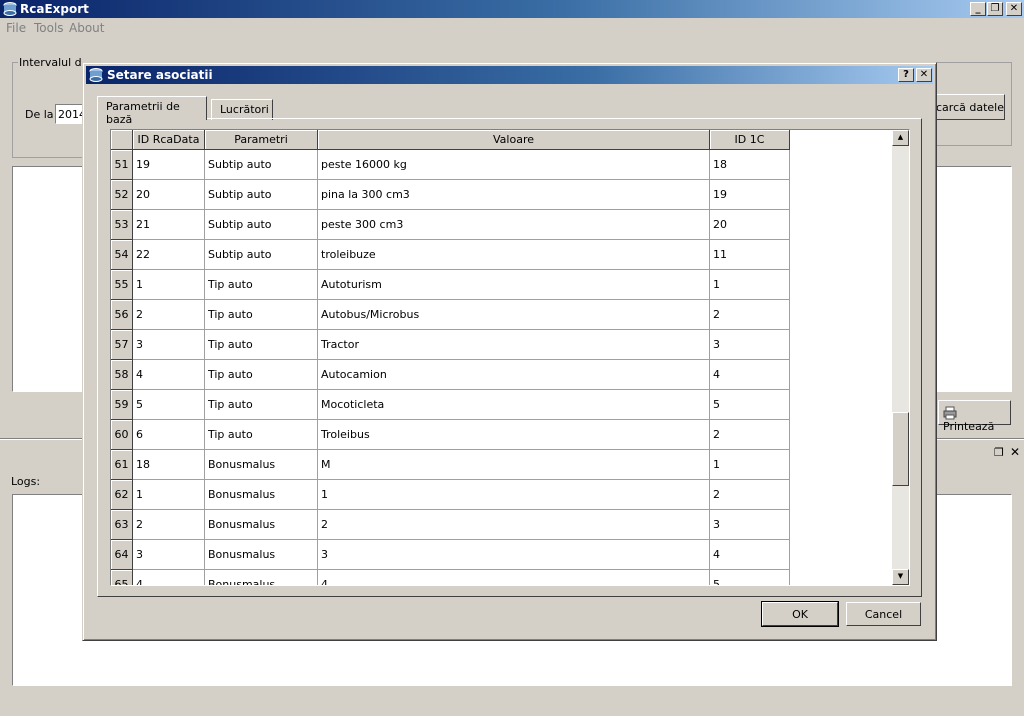 The width and height of the screenshot is (1024, 716). I want to click on table-row: 63 2 Bonusmalus 2 3, so click(501, 525).